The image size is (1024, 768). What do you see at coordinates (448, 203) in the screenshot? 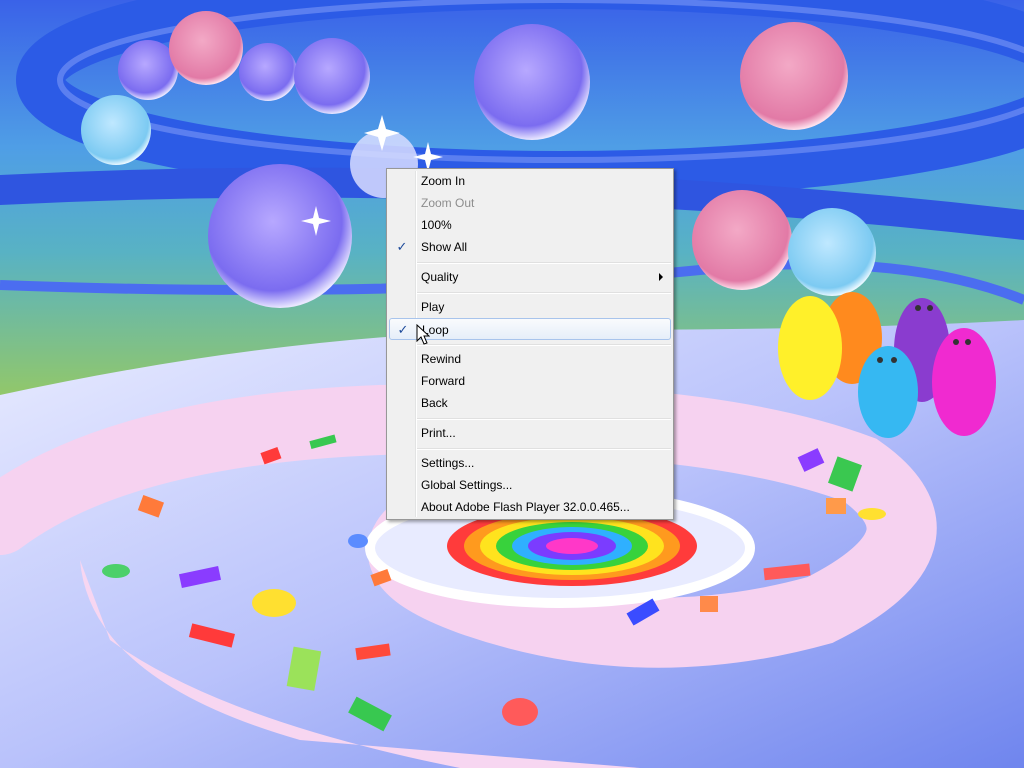
I see `menu-item-label: Zoom Out` at bounding box center [448, 203].